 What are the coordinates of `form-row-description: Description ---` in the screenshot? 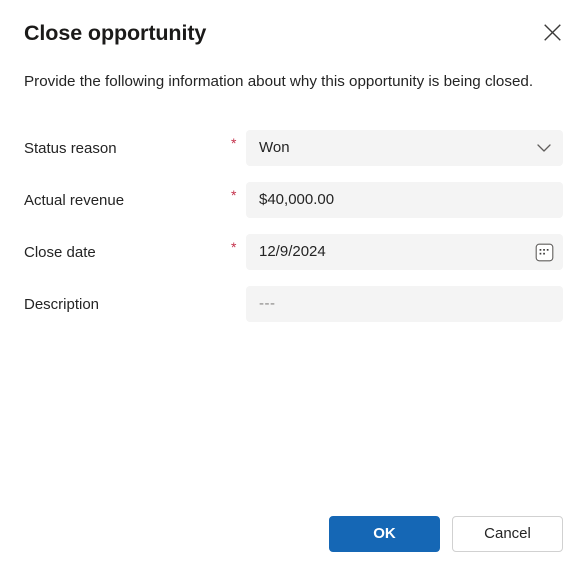 It's located at (293, 304).